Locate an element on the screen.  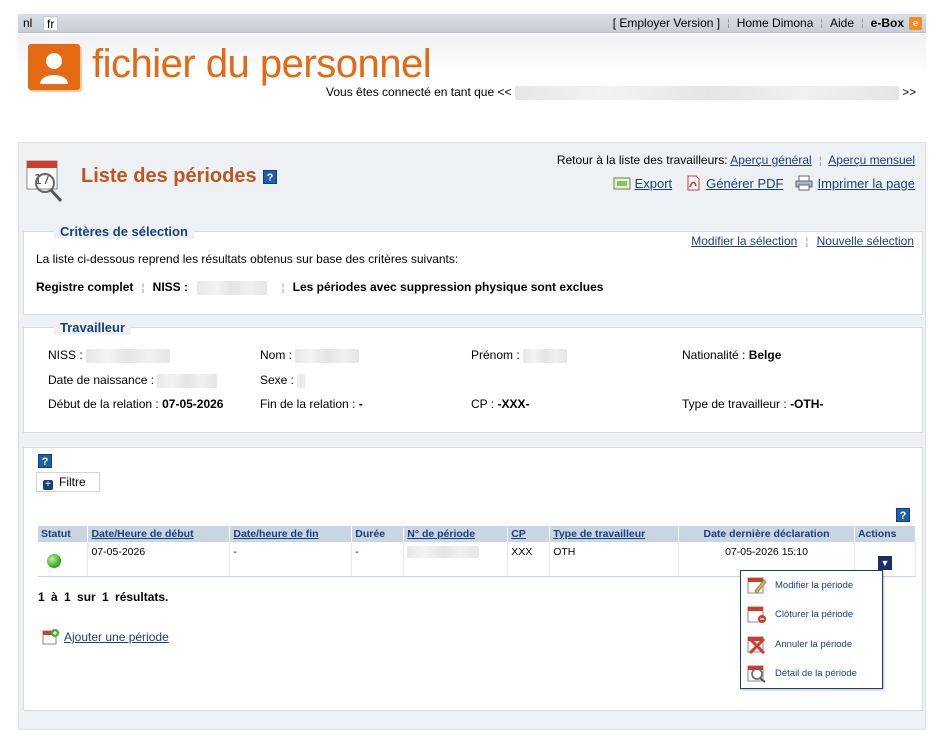
status-green-icon is located at coordinates (54, 561).